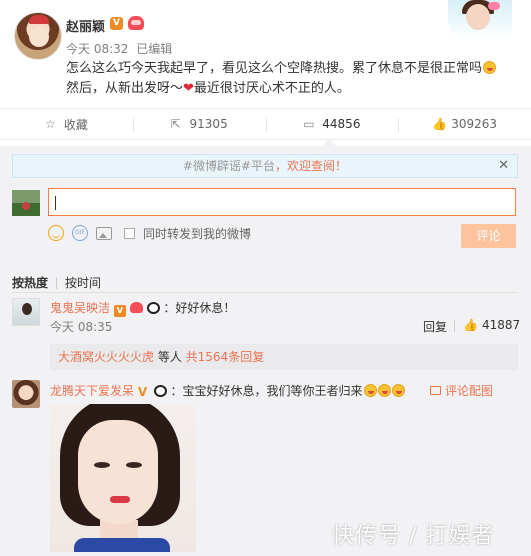  Describe the element at coordinates (30, 282) in the screenshot. I see `sort-by-hot: 按热度` at that location.